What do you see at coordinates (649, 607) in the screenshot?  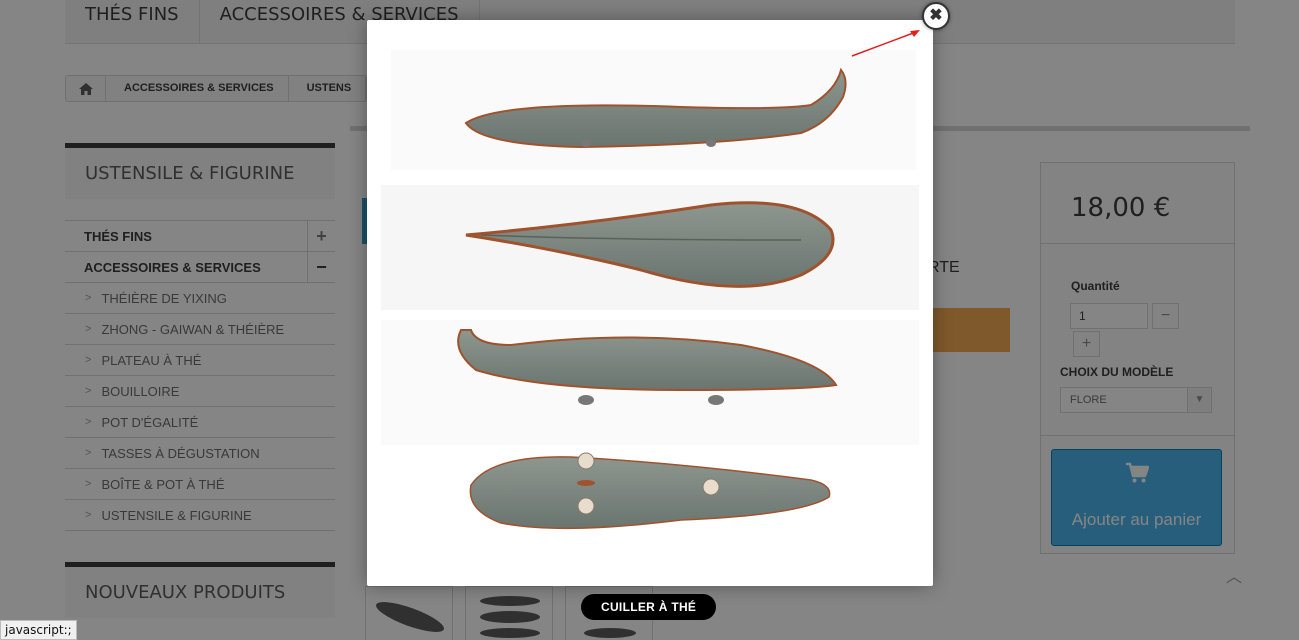 I see `lightbox-caption: CUILLER À THÉ` at bounding box center [649, 607].